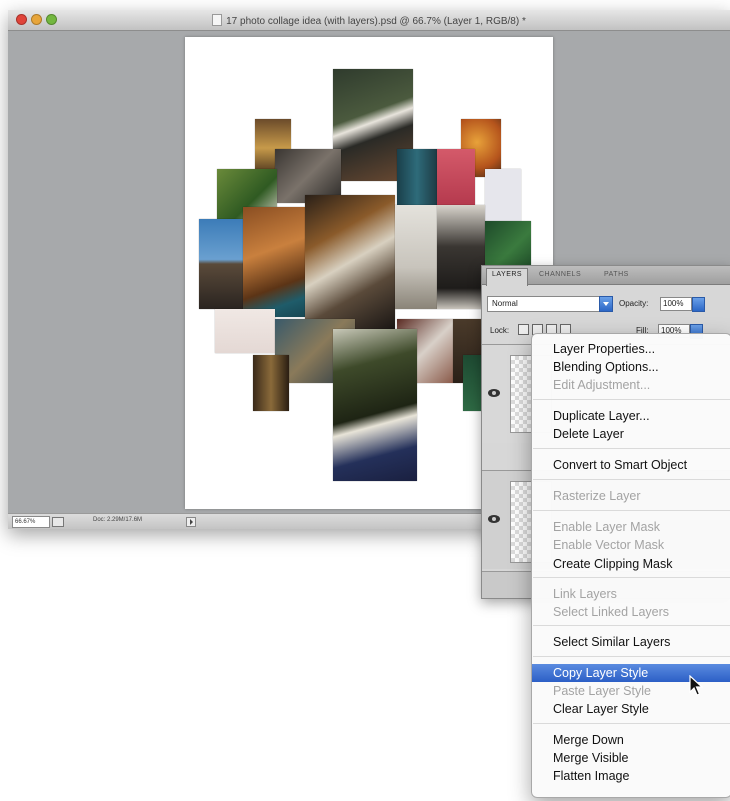 The height and width of the screenshot is (801, 730). I want to click on menu-item-select-similar-layers: Select Similar Layers, so click(631, 642).